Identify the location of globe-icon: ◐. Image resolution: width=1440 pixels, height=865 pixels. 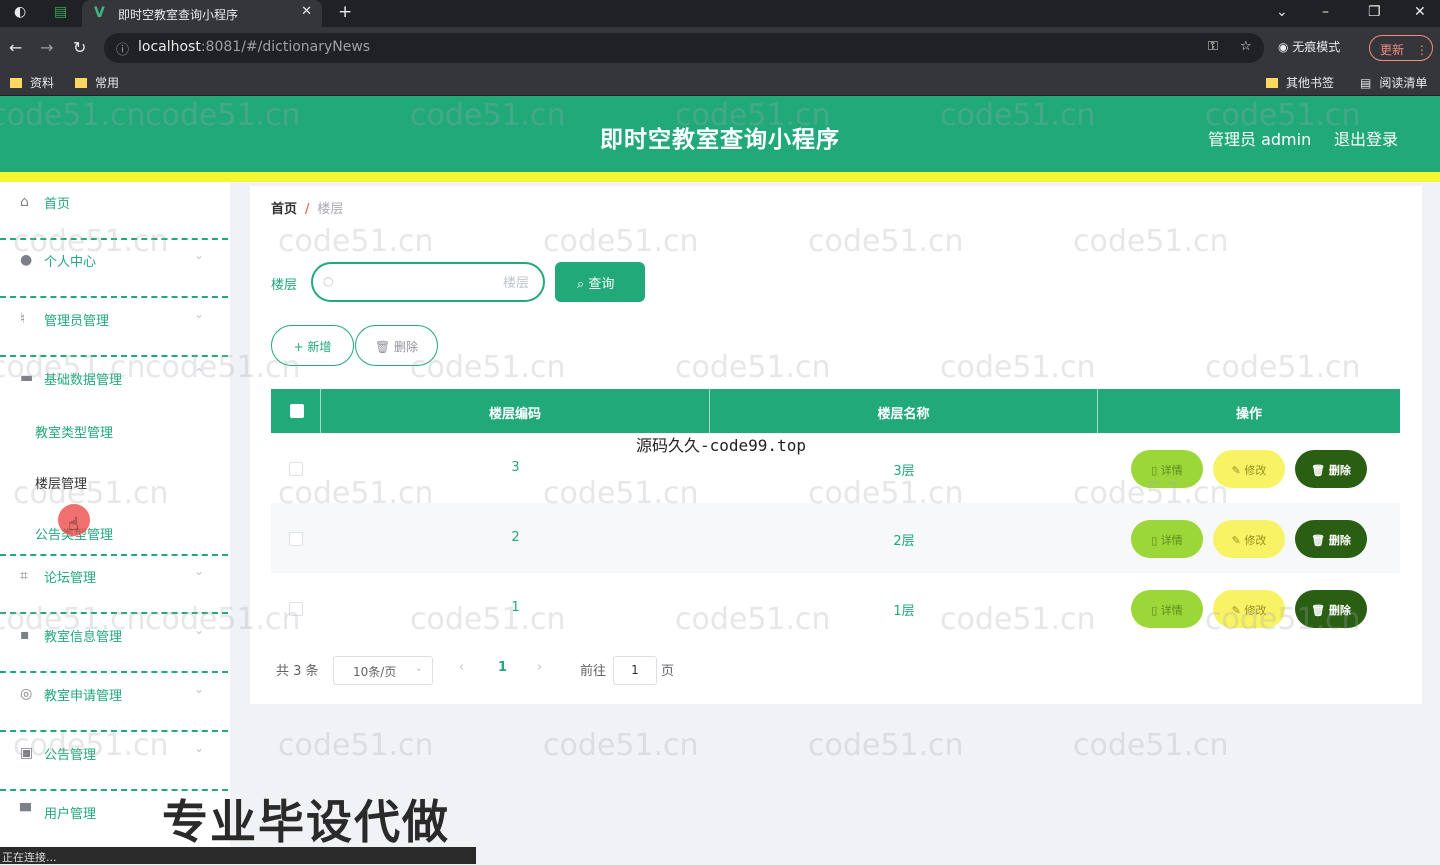
(20, 12).